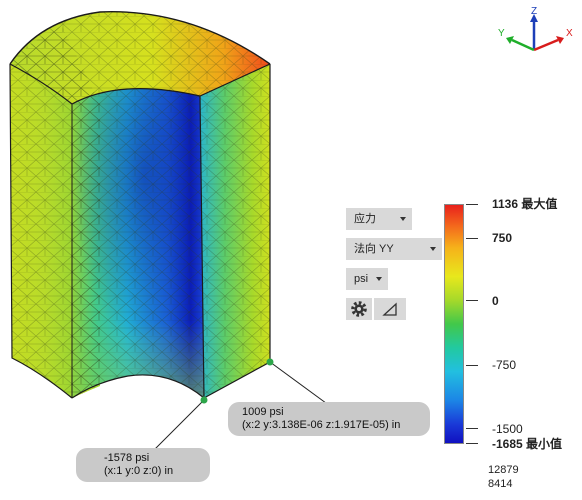 The width and height of the screenshot is (582, 500). What do you see at coordinates (504, 365) in the screenshot?
I see `legend-tick-label: -750` at bounding box center [504, 365].